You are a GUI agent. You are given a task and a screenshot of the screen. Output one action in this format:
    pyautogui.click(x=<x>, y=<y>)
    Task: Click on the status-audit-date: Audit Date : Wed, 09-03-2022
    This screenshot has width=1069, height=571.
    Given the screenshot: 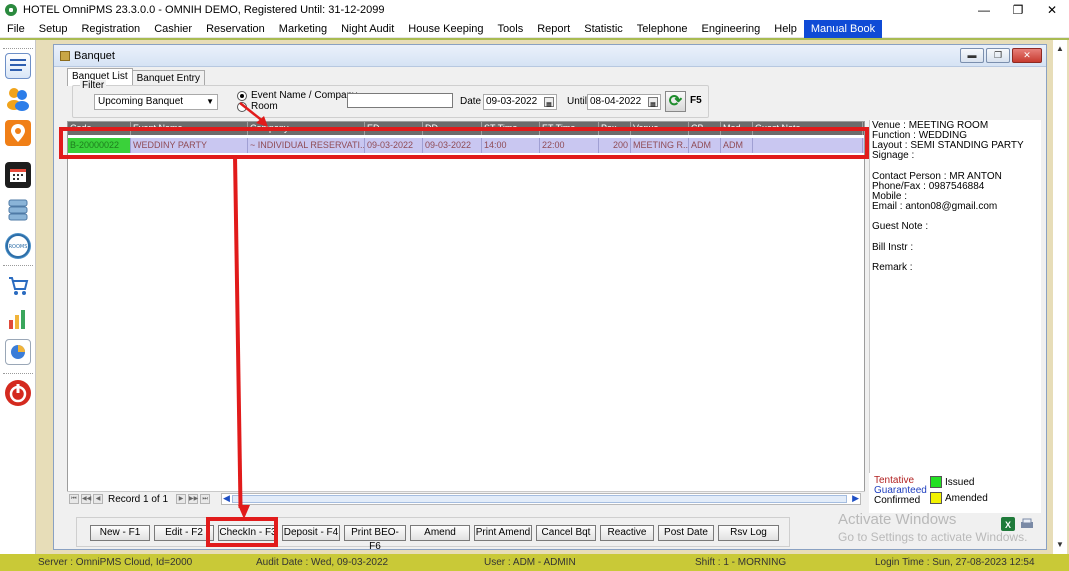 What is the action you would take?
    pyautogui.click(x=322, y=562)
    